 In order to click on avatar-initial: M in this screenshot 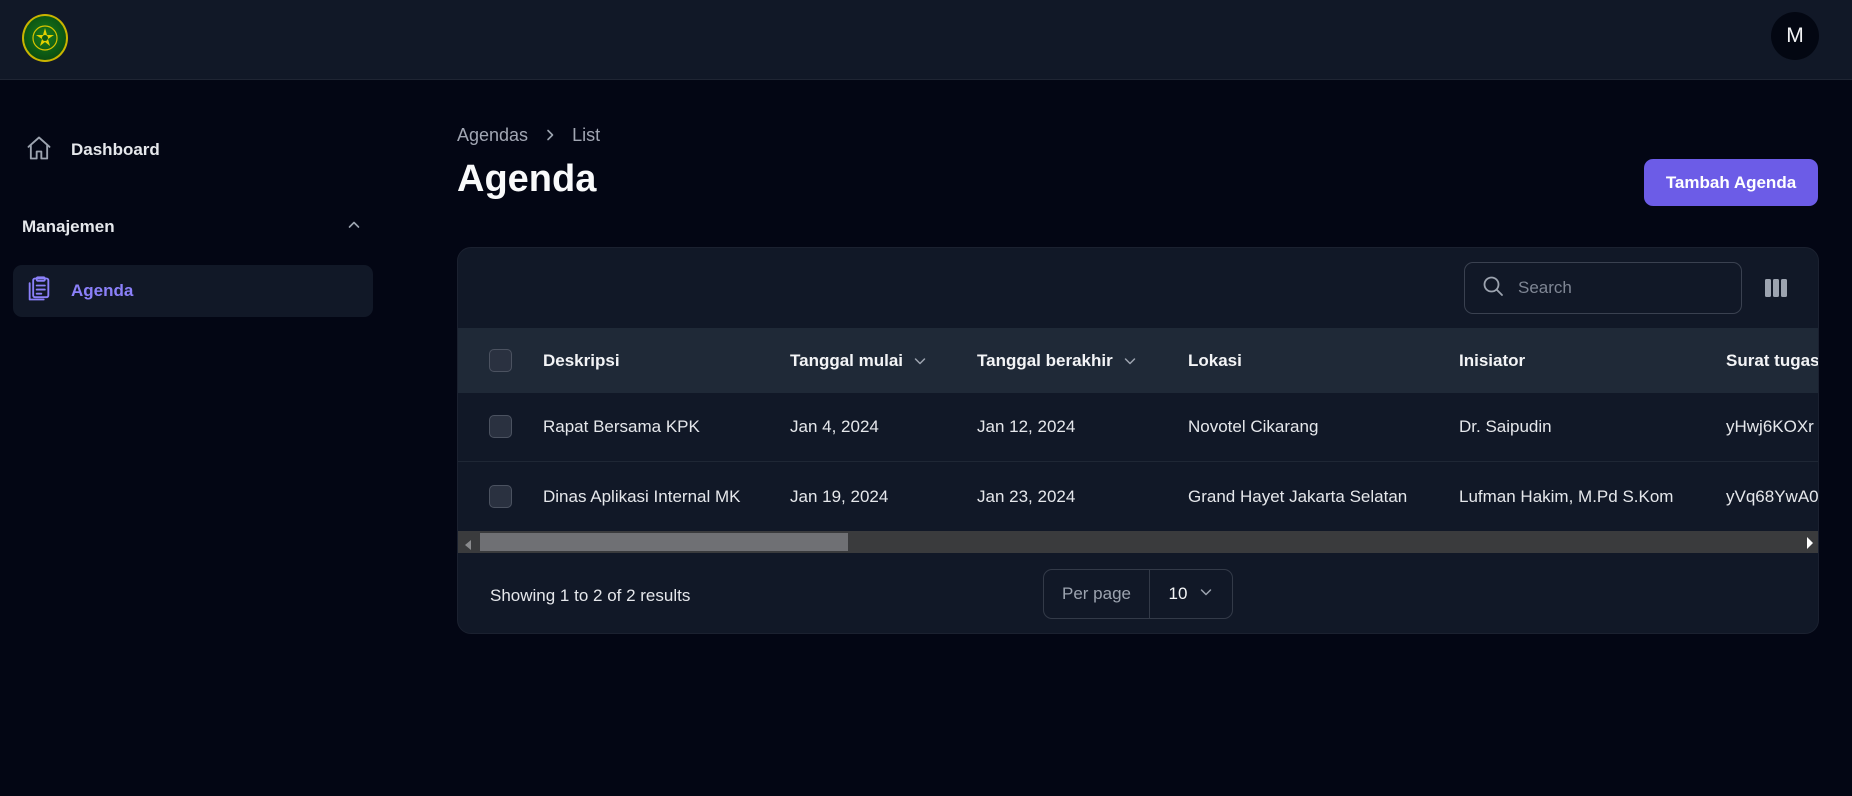, I will do `click(1795, 35)`.